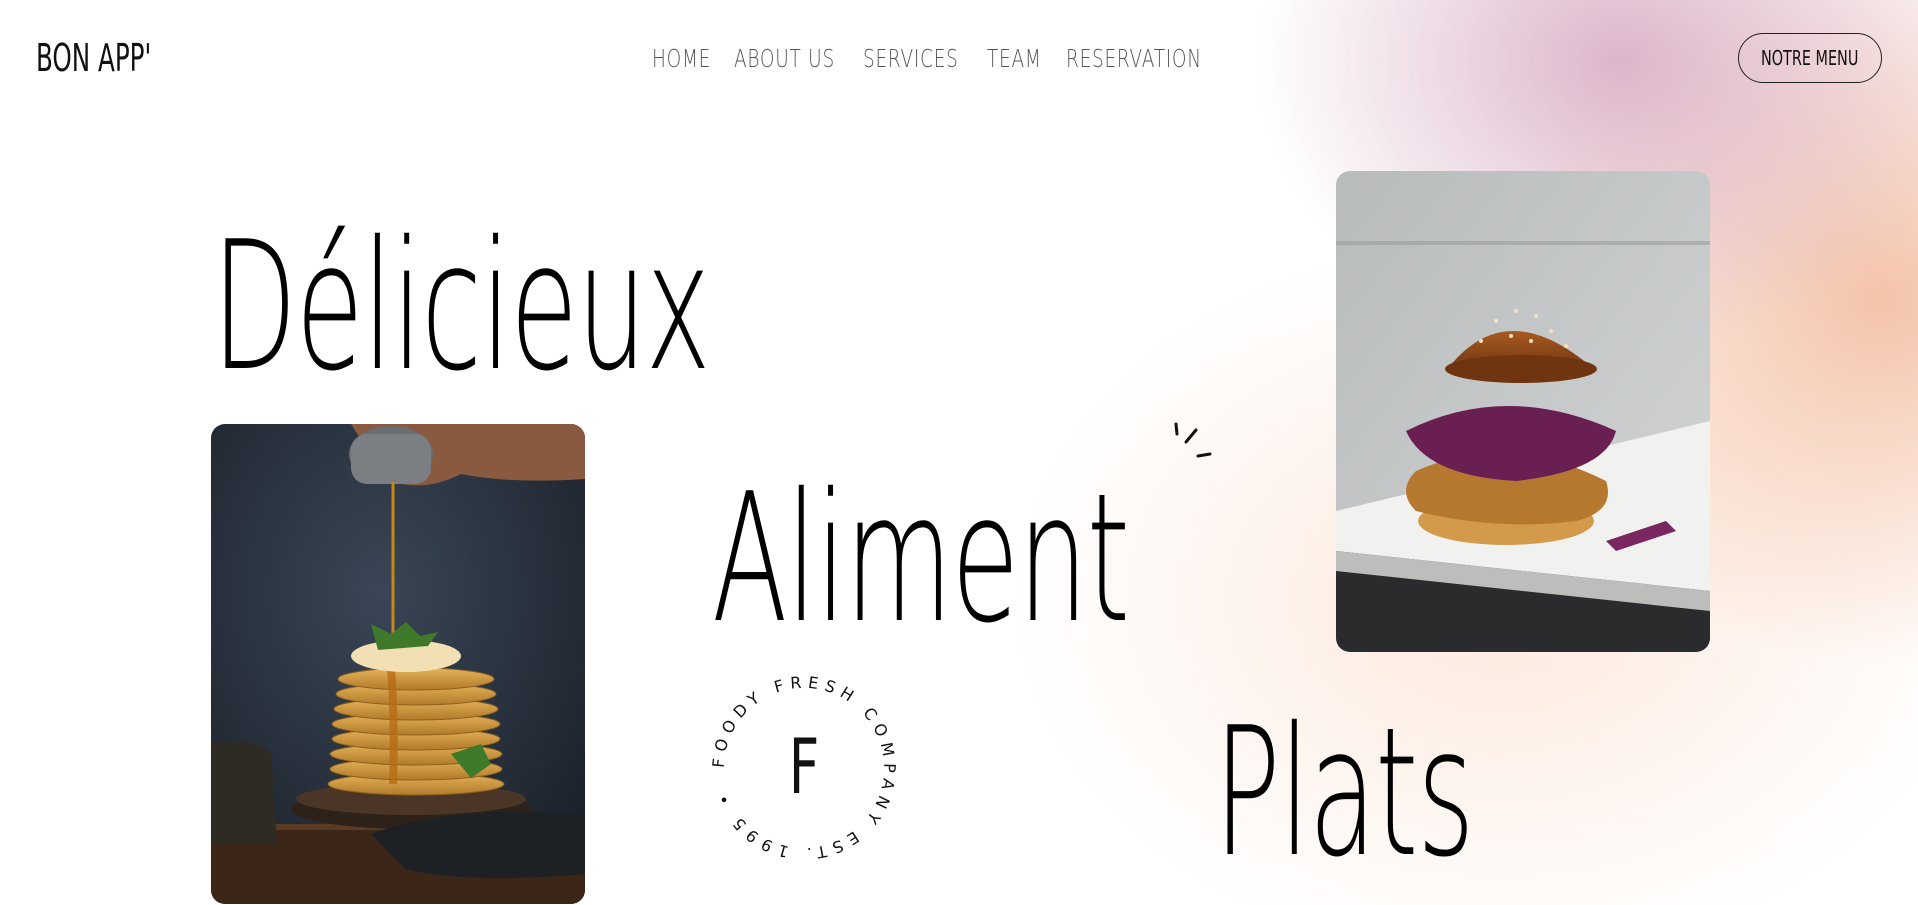  Describe the element at coordinates (1019, 58) in the screenshot. I see `nav-item-team: TEAM` at that location.